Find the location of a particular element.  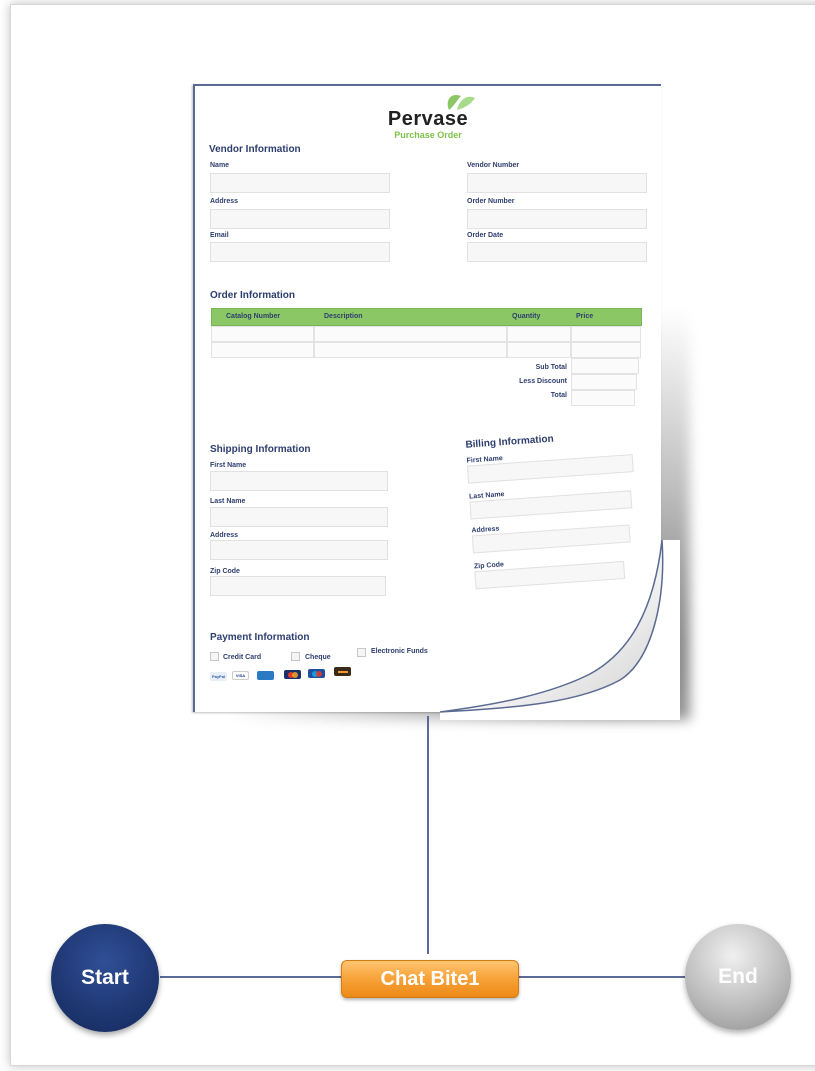

end-node: End is located at coordinates (738, 977).